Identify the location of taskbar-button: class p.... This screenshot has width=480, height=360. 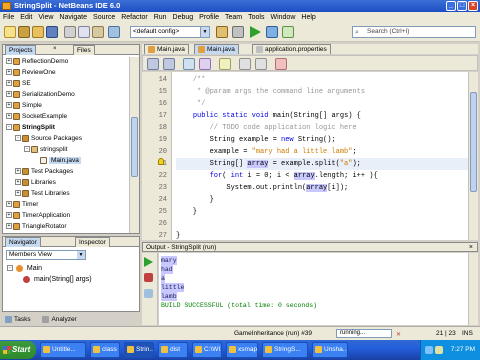
(105, 350).